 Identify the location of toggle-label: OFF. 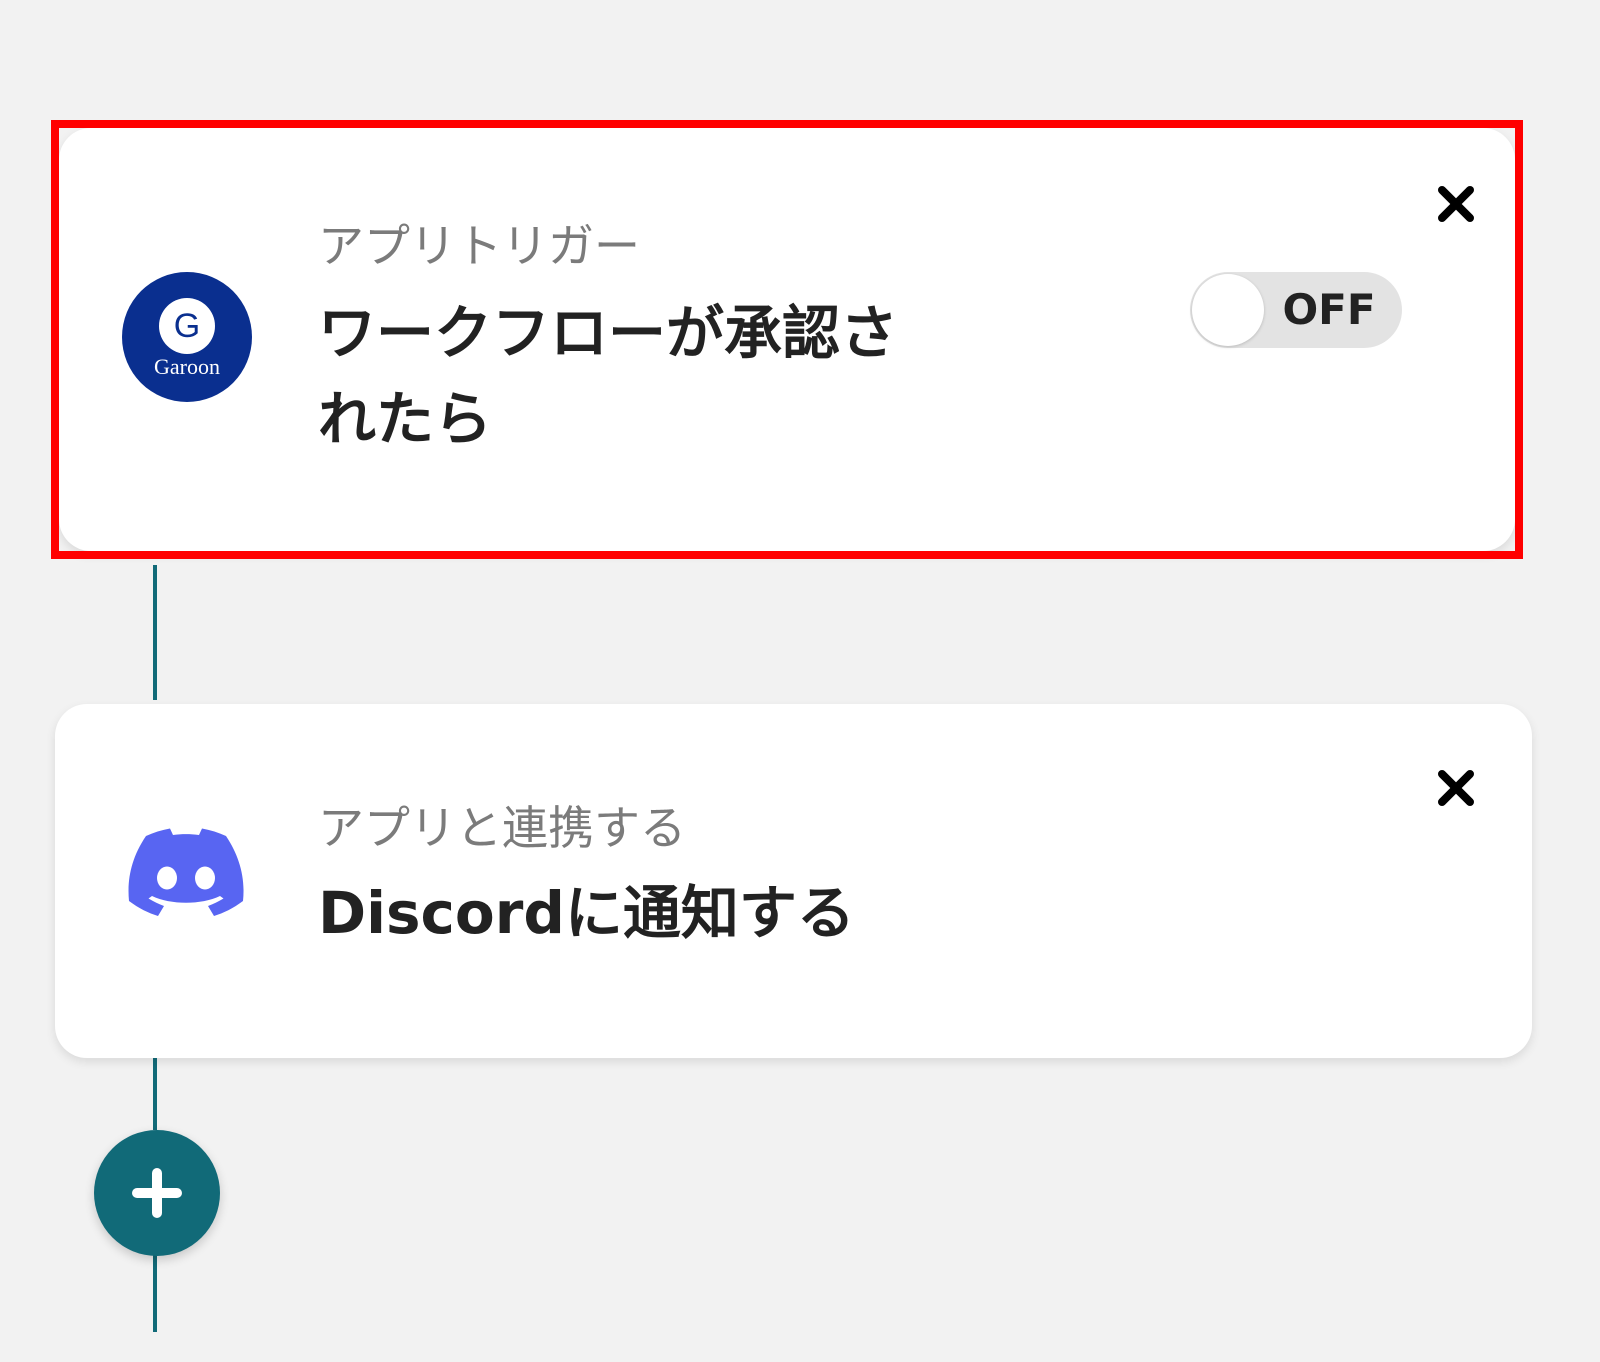
(1329, 309).